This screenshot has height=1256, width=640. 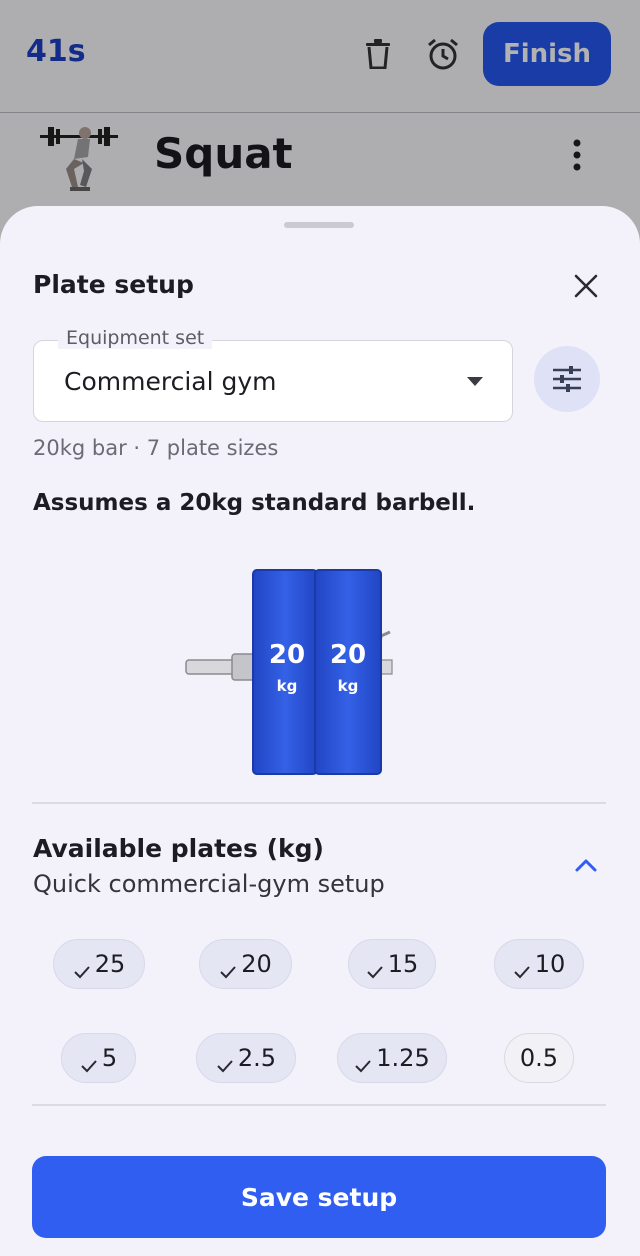 I want to click on barbell-graphic: 20 kg 20 kg, so click(x=289, y=672).